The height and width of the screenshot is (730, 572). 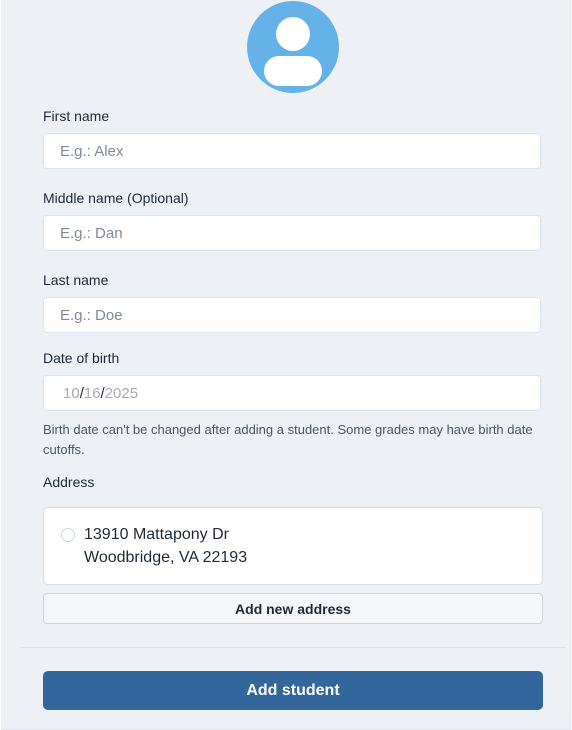 What do you see at coordinates (76, 116) in the screenshot?
I see `first-name-label: First name` at bounding box center [76, 116].